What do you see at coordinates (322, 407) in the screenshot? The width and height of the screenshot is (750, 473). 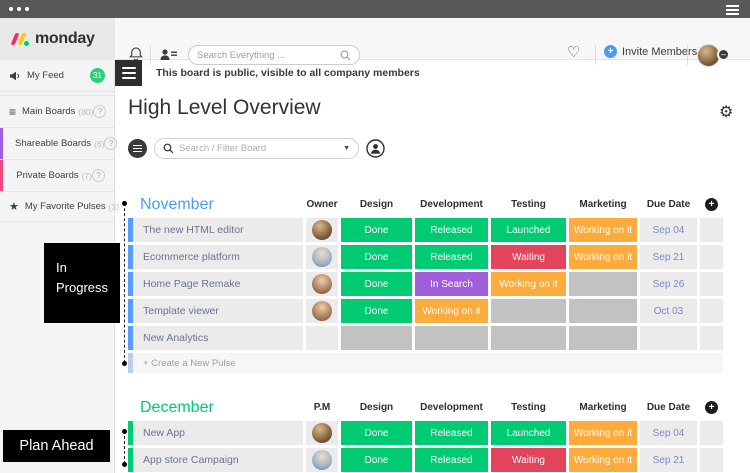 I see `column-header-pm: P.M` at bounding box center [322, 407].